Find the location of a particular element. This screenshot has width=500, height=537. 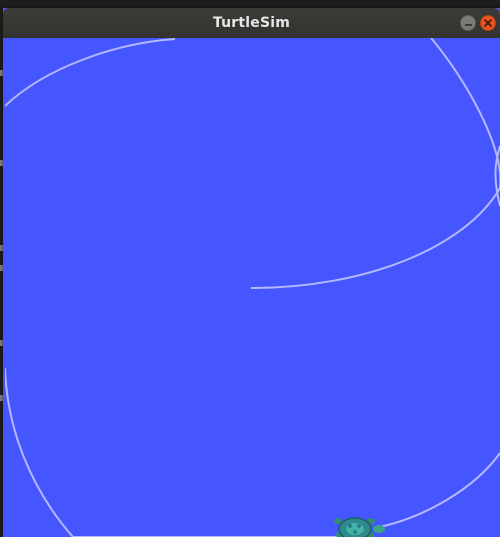

minimize-button is located at coordinates (468, 23).